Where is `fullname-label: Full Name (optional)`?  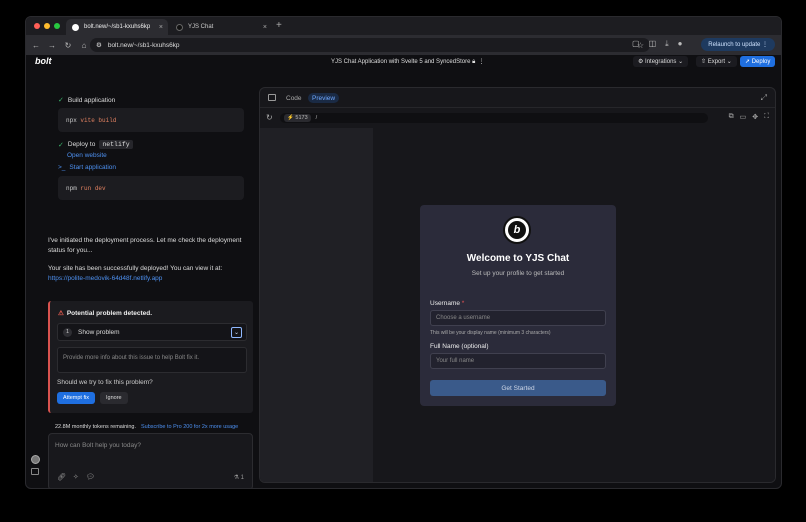 fullname-label: Full Name (optional) is located at coordinates (459, 346).